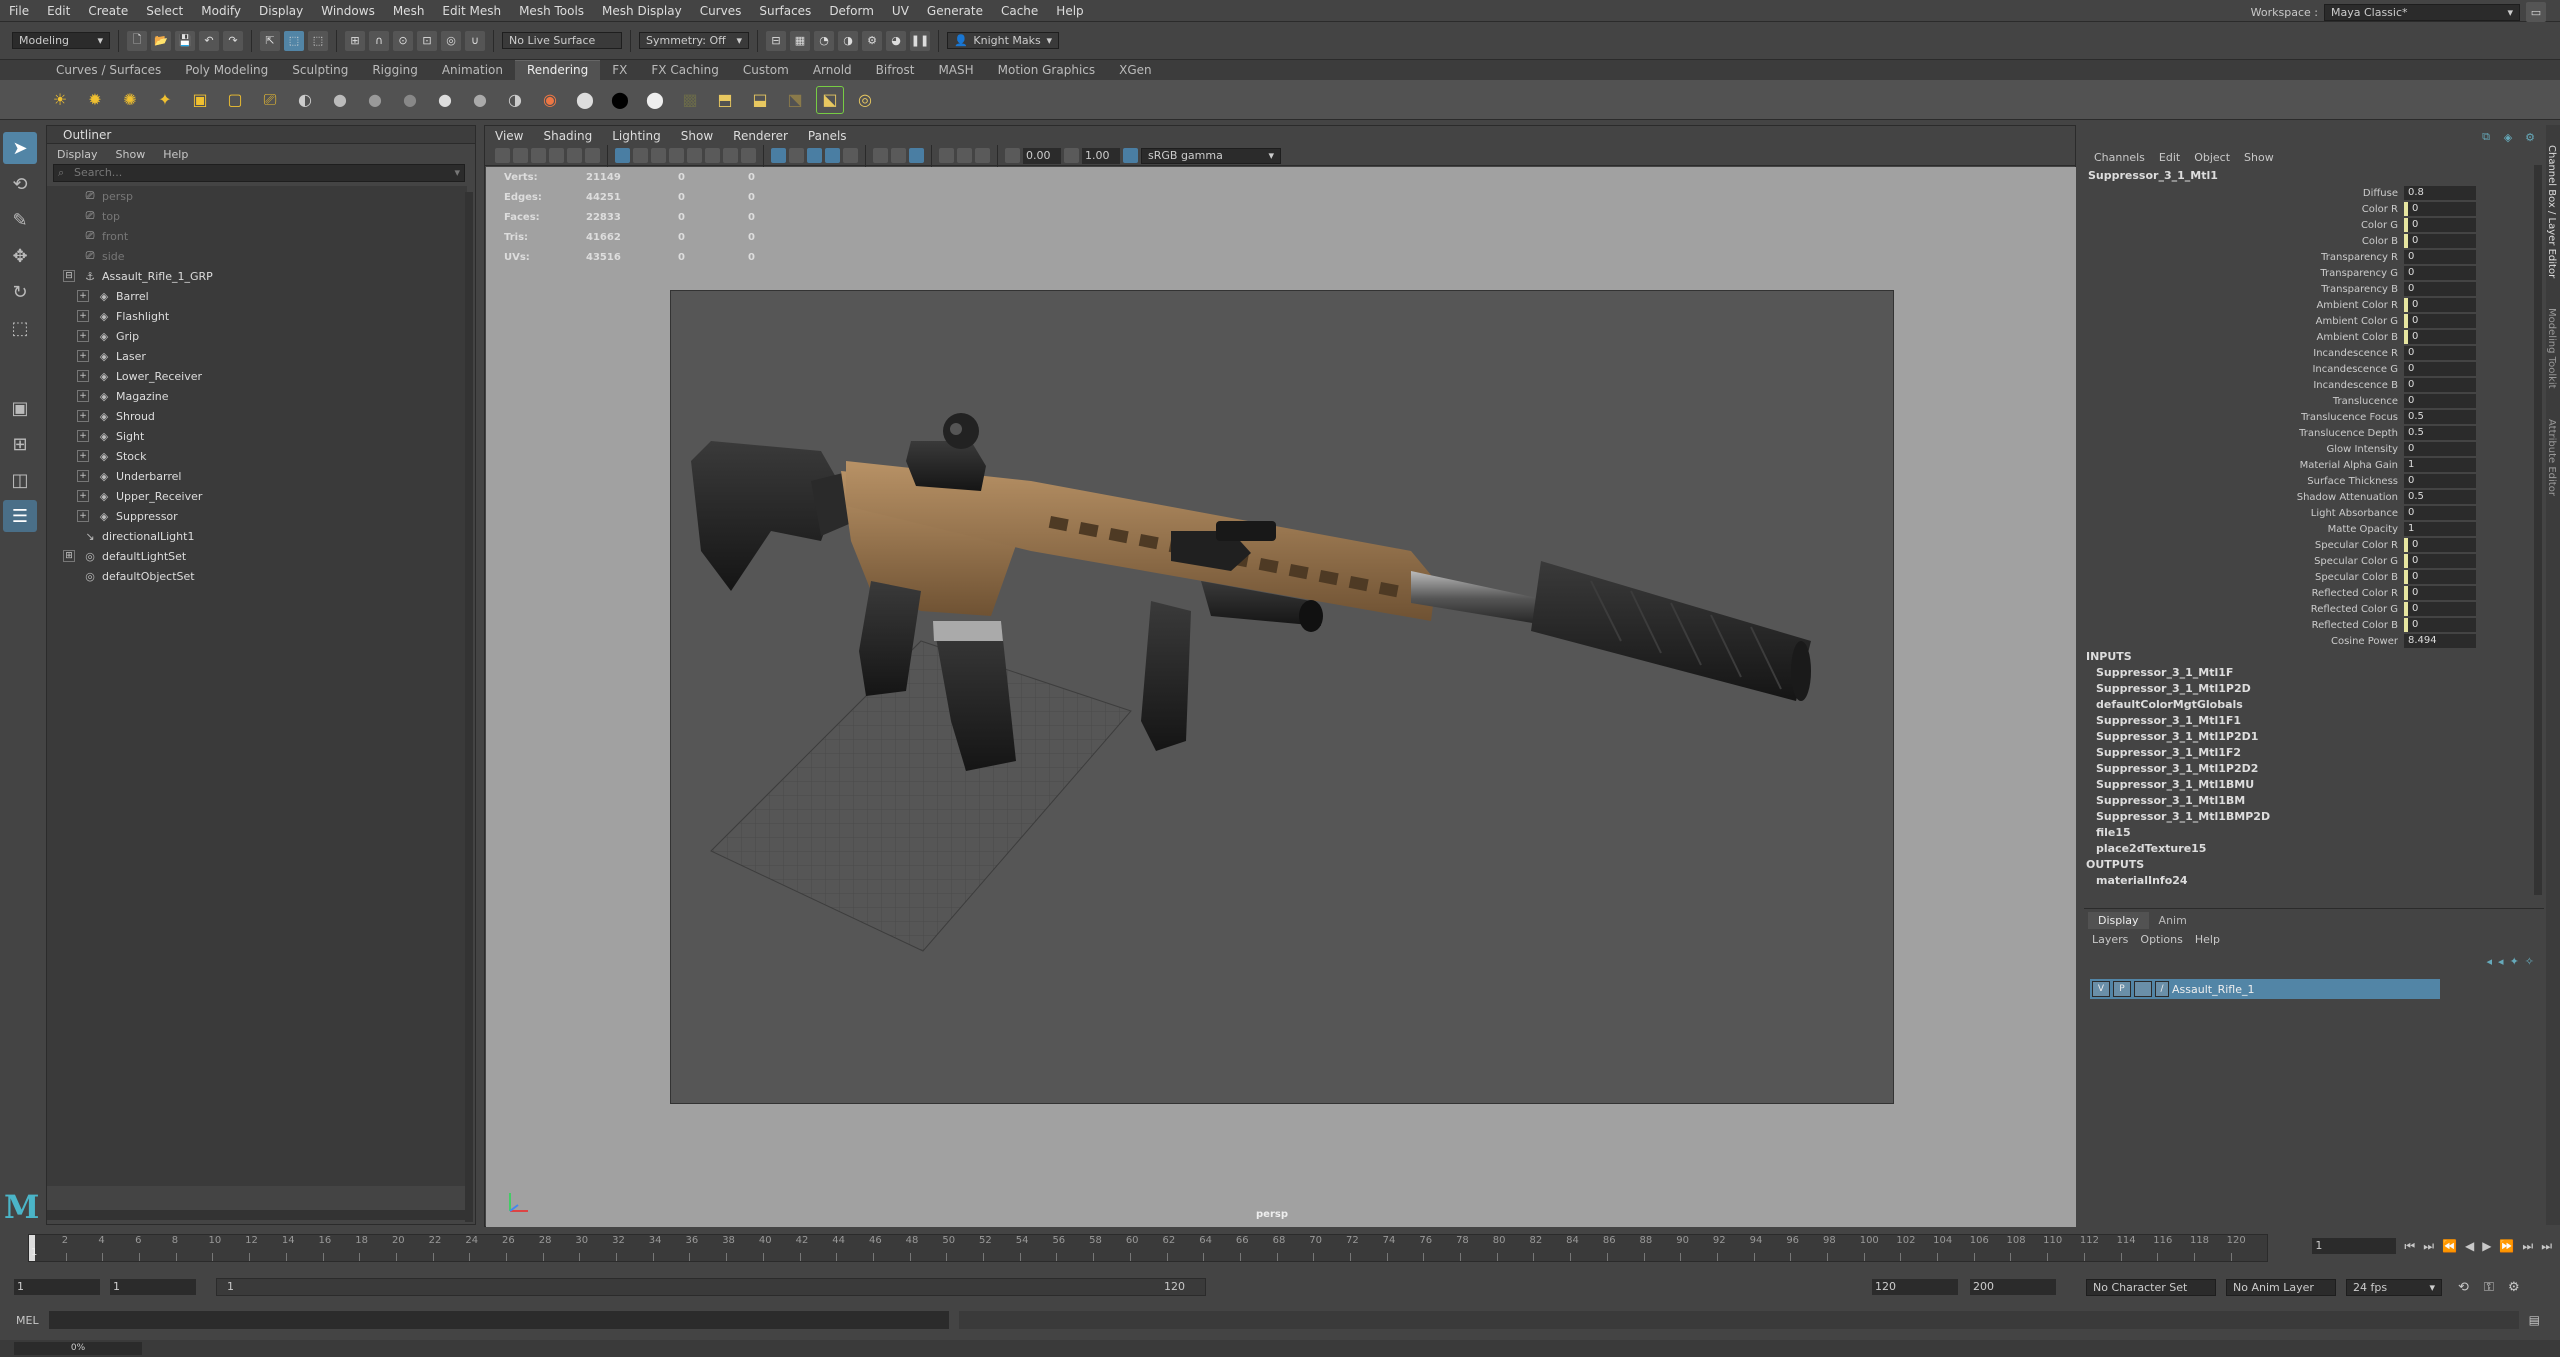 This screenshot has width=2560, height=1357. What do you see at coordinates (257, 516) in the screenshot?
I see `outliner-item: + ◈ Suppressor` at bounding box center [257, 516].